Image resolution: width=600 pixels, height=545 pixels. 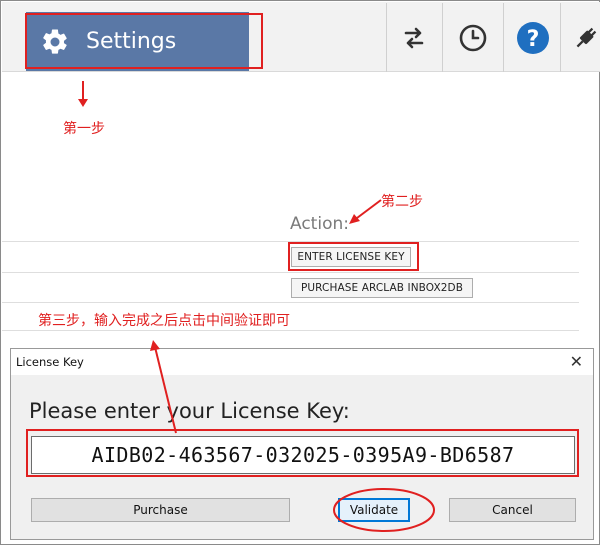 I want to click on step3-arrow, so click(x=163, y=387).